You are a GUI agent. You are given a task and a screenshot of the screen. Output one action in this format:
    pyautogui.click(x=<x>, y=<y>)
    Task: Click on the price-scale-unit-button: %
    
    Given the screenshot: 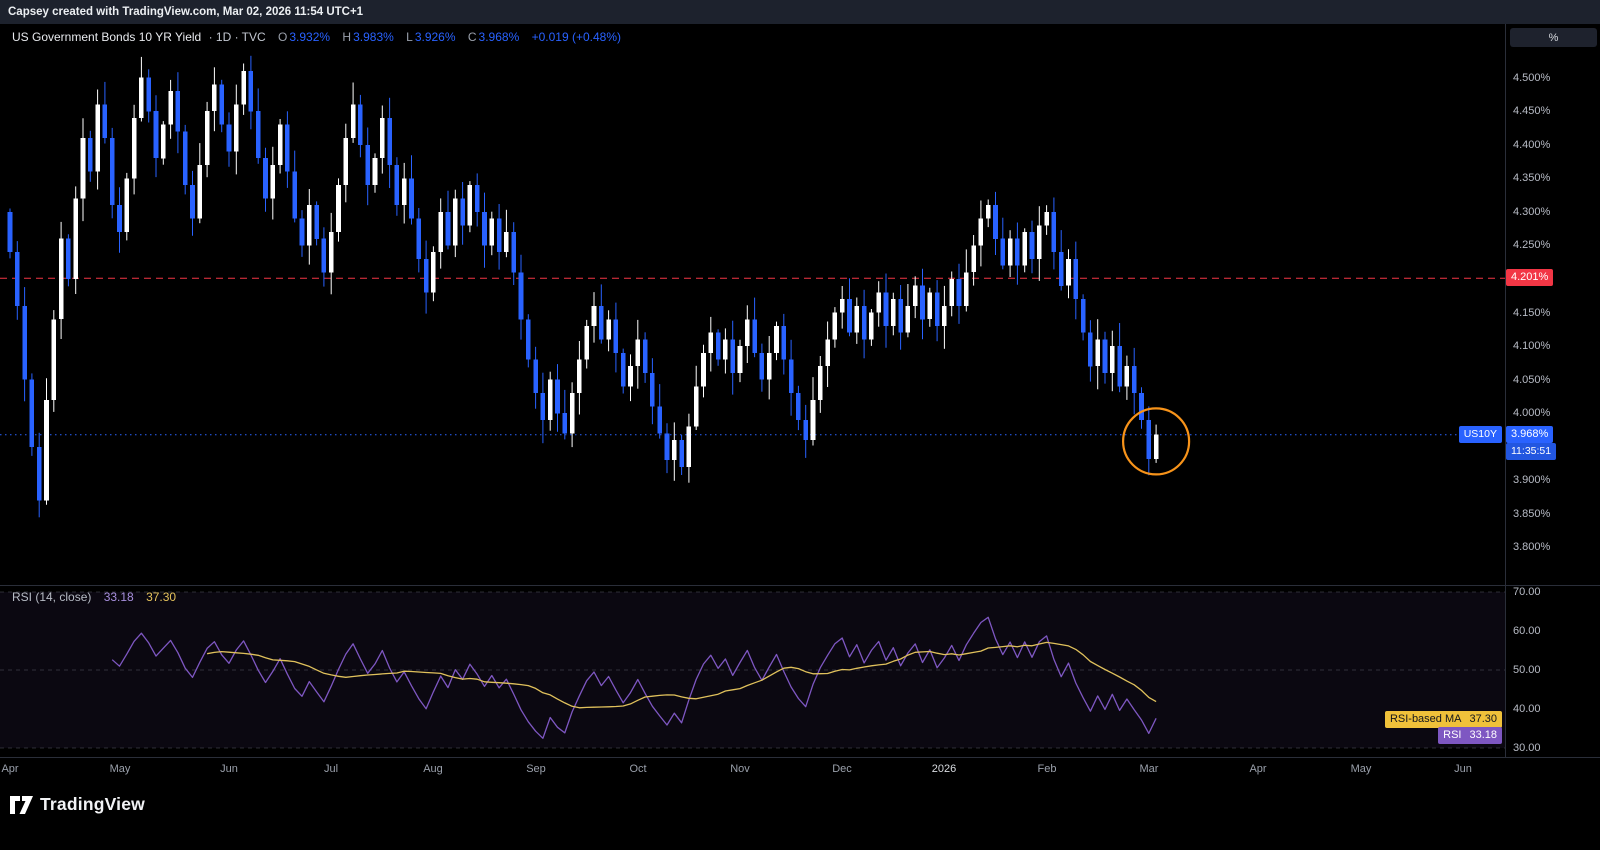 What is the action you would take?
    pyautogui.click(x=1553, y=37)
    